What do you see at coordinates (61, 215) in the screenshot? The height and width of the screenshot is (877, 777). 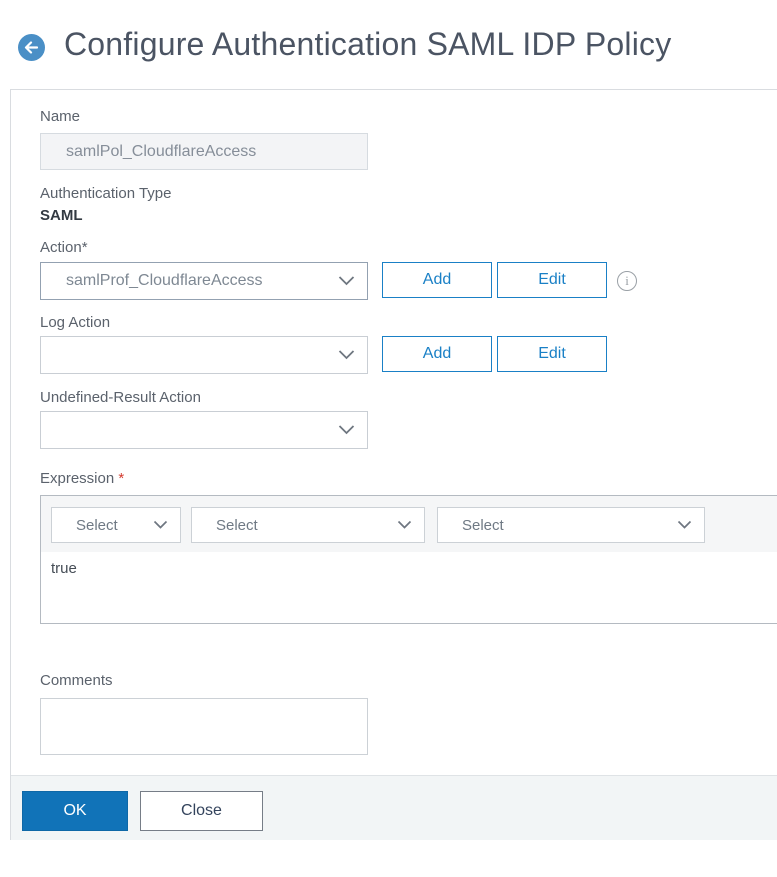 I see `auth-type-value: SAML` at bounding box center [61, 215].